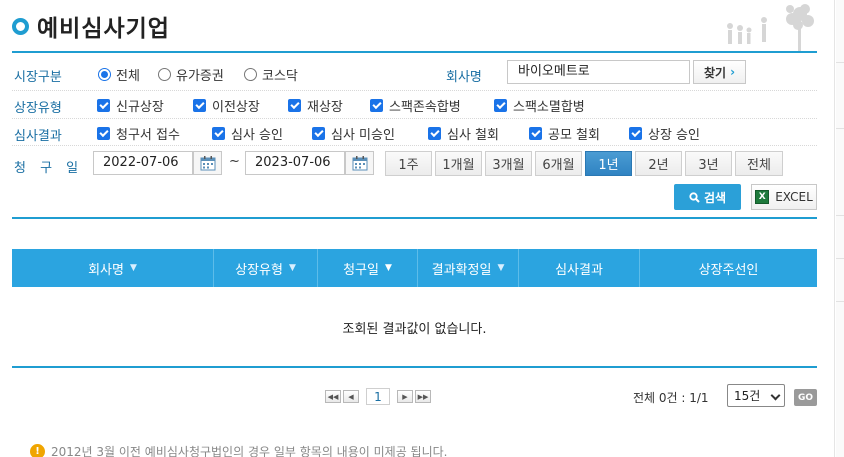  Describe the element at coordinates (694, 197) in the screenshot. I see `search-icon` at that location.